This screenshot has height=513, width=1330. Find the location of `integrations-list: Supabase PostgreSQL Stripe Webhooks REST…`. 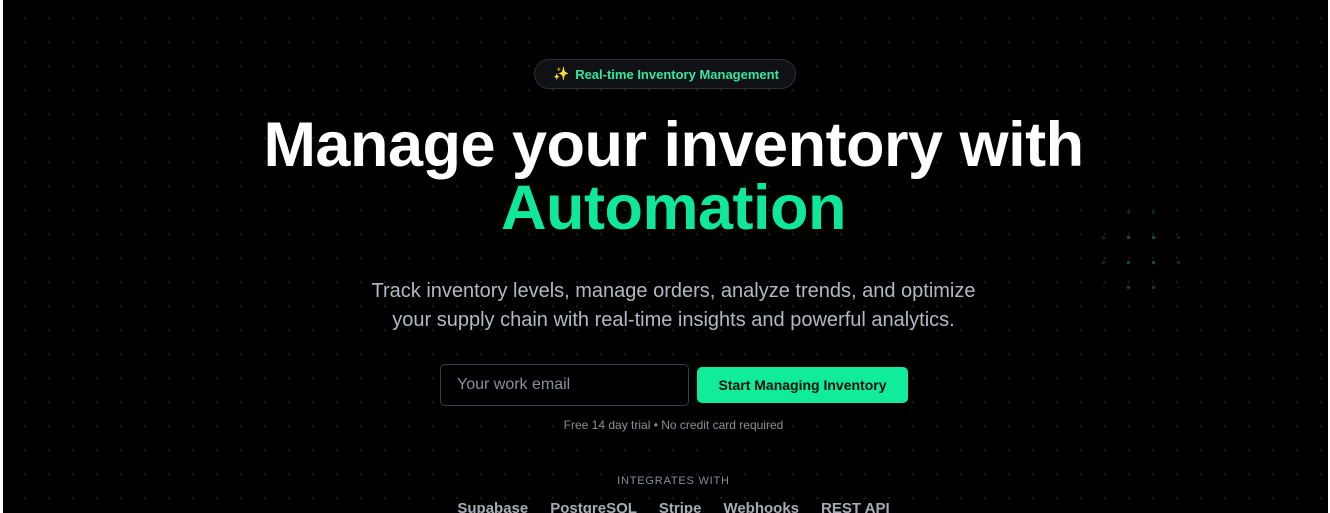

integrations-list: Supabase PostgreSQL Stripe Webhooks REST… is located at coordinates (665, 506).